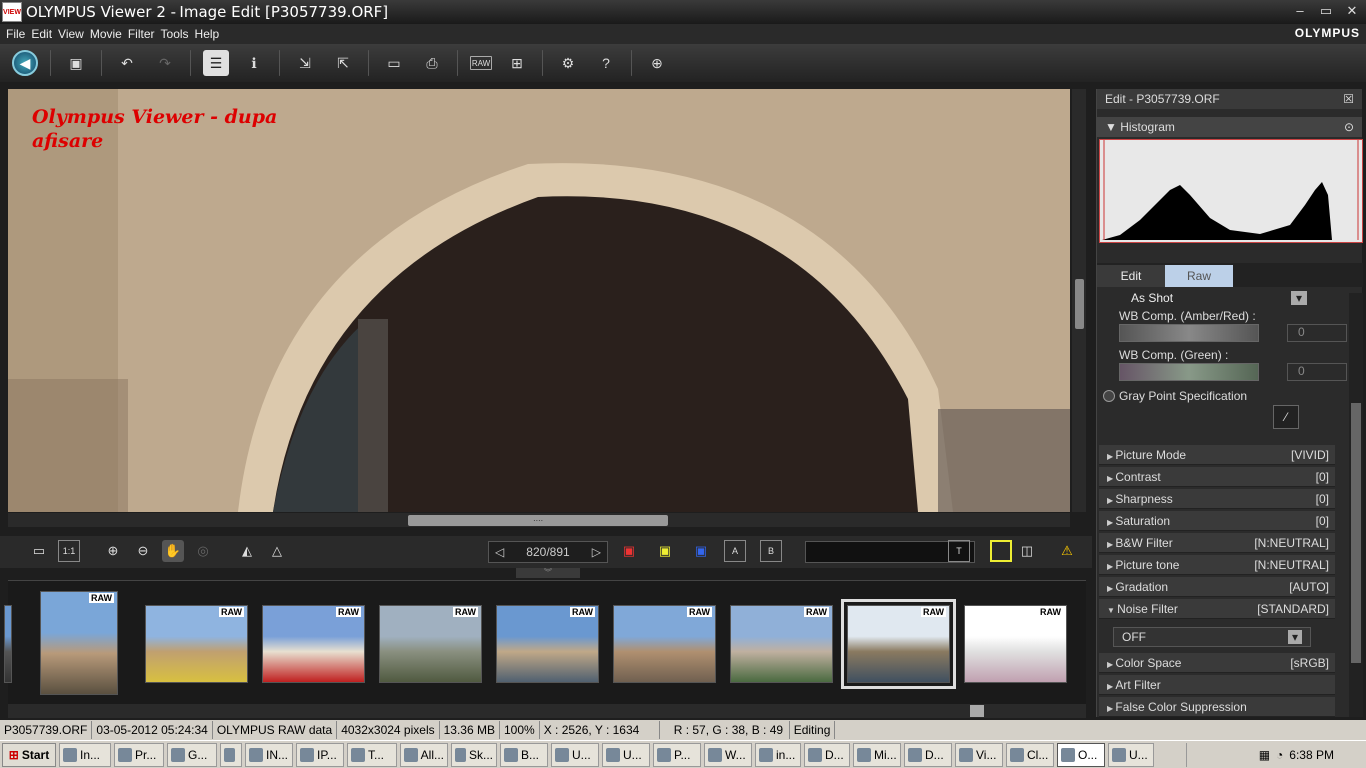 The width and height of the screenshot is (1366, 768). Describe the element at coordinates (1217, 499) in the screenshot. I see `setting-row-sharpness: Sharpness [0]` at that location.